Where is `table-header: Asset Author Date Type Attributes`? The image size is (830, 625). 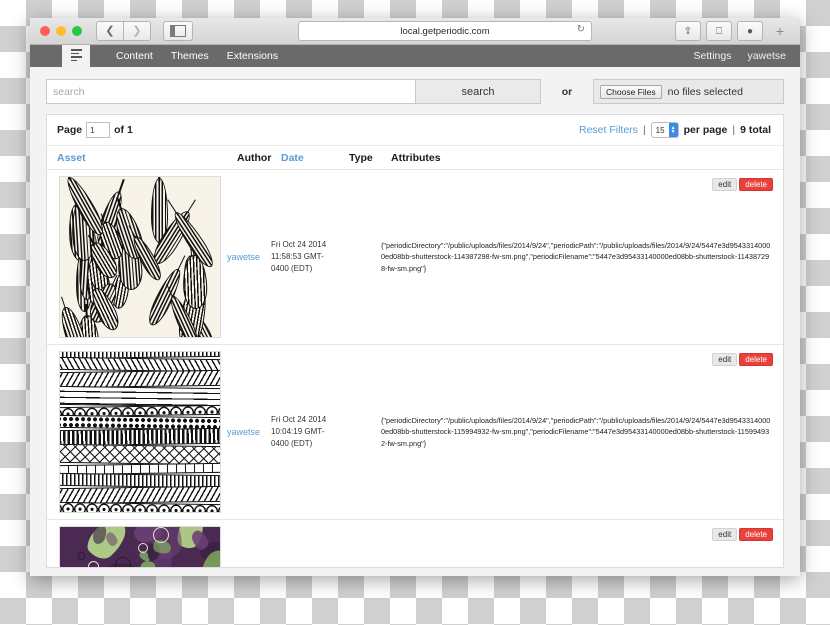 table-header: Asset Author Date Type Attributes is located at coordinates (415, 158).